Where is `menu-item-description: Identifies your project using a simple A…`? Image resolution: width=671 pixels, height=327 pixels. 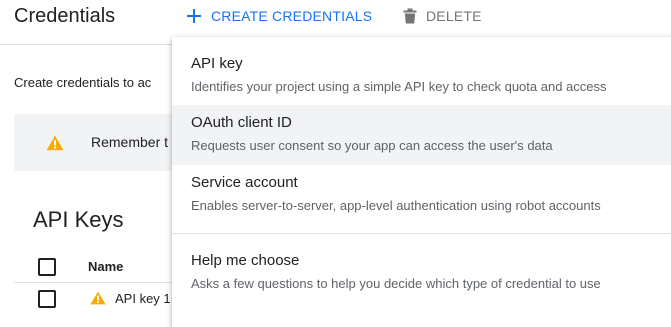
menu-item-description: Identifies your project using a simple A… is located at coordinates (399, 86).